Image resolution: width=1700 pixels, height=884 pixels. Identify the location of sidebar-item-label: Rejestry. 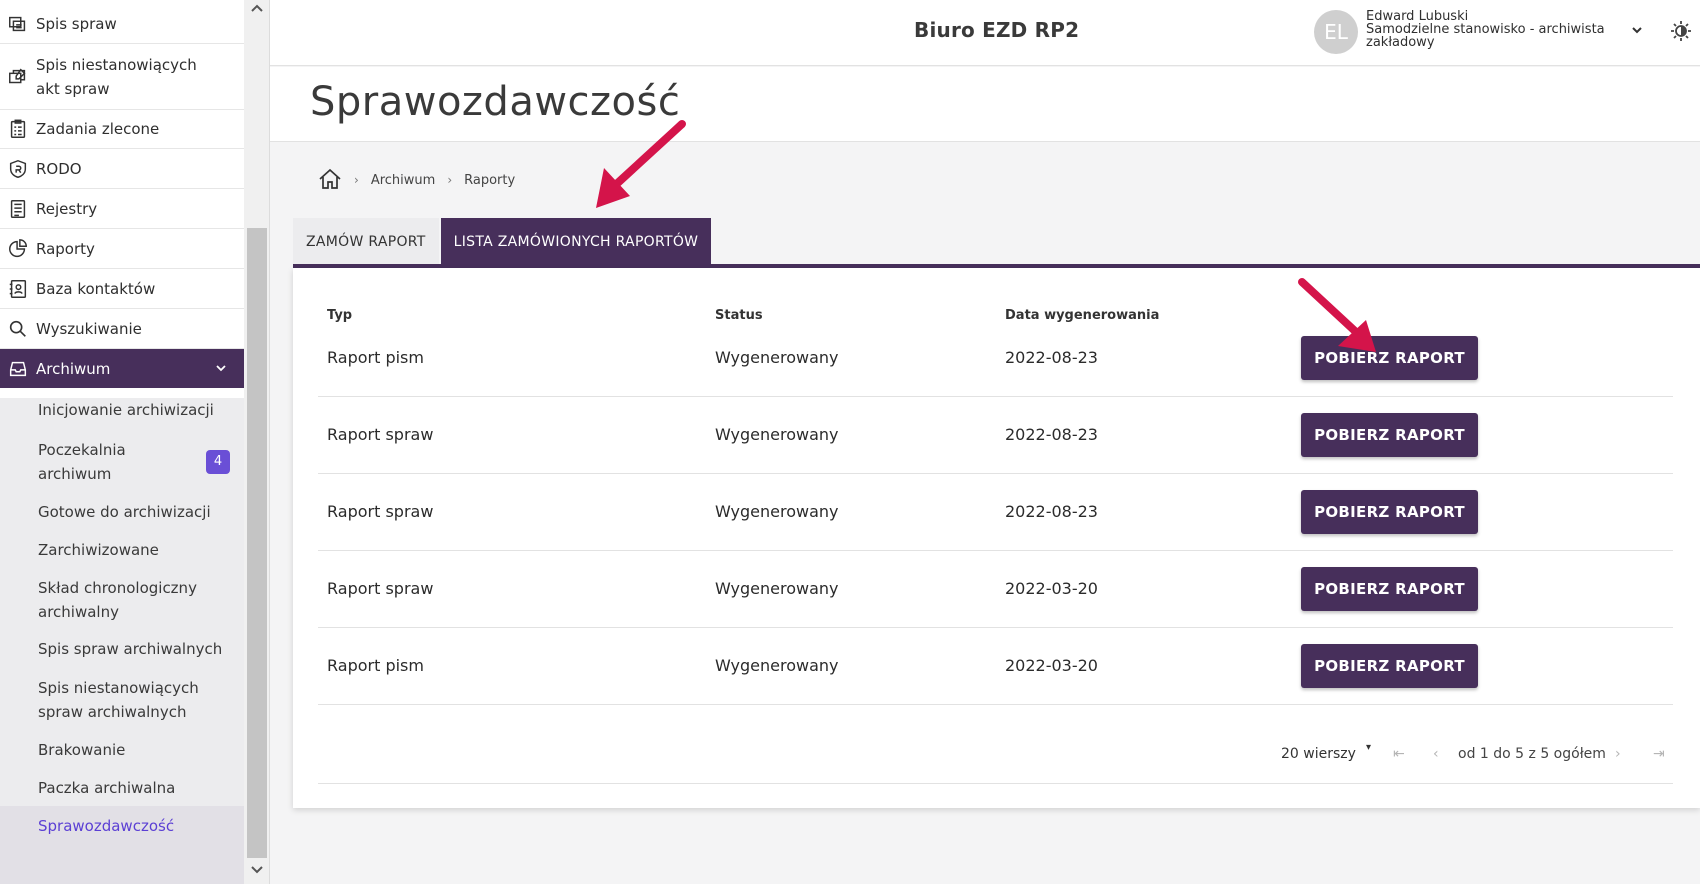
(67, 208).